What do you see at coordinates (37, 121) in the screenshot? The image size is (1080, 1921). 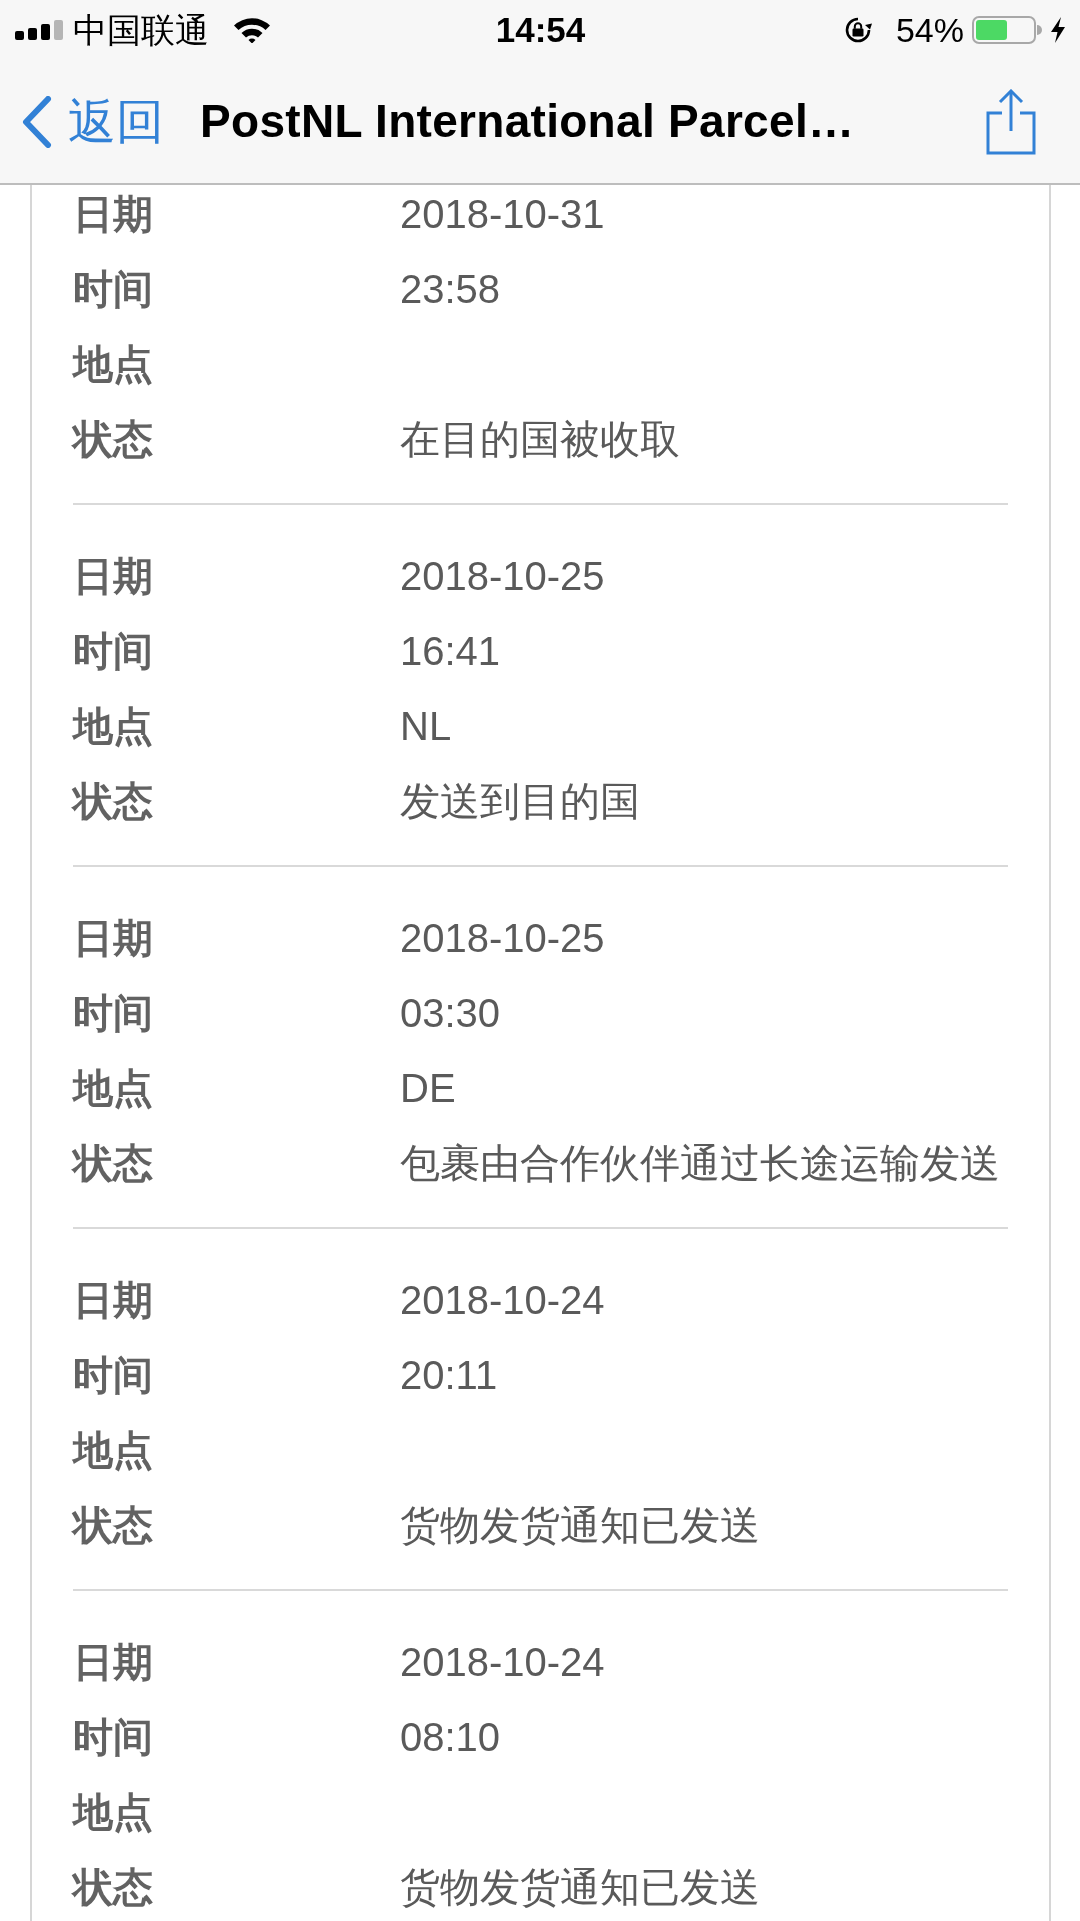 I see `chevron-left-icon` at bounding box center [37, 121].